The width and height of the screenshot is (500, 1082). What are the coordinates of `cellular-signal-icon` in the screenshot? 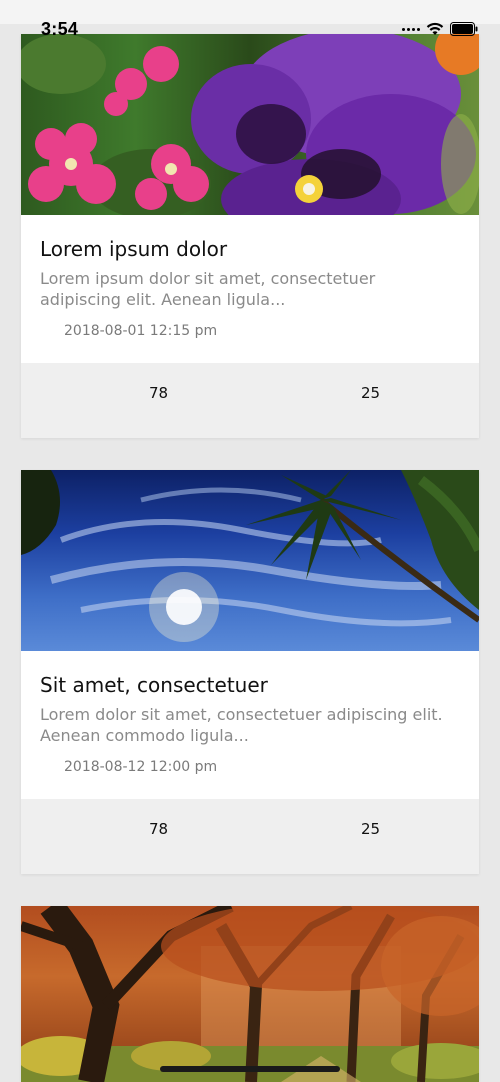 It's located at (411, 29).